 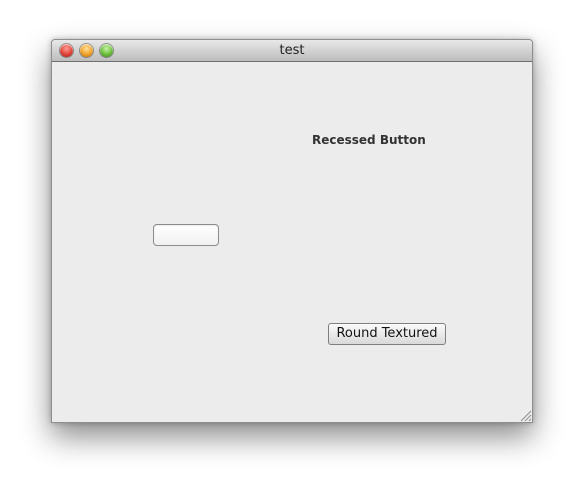 I want to click on round-textured-button: Round Textured, so click(x=387, y=334).